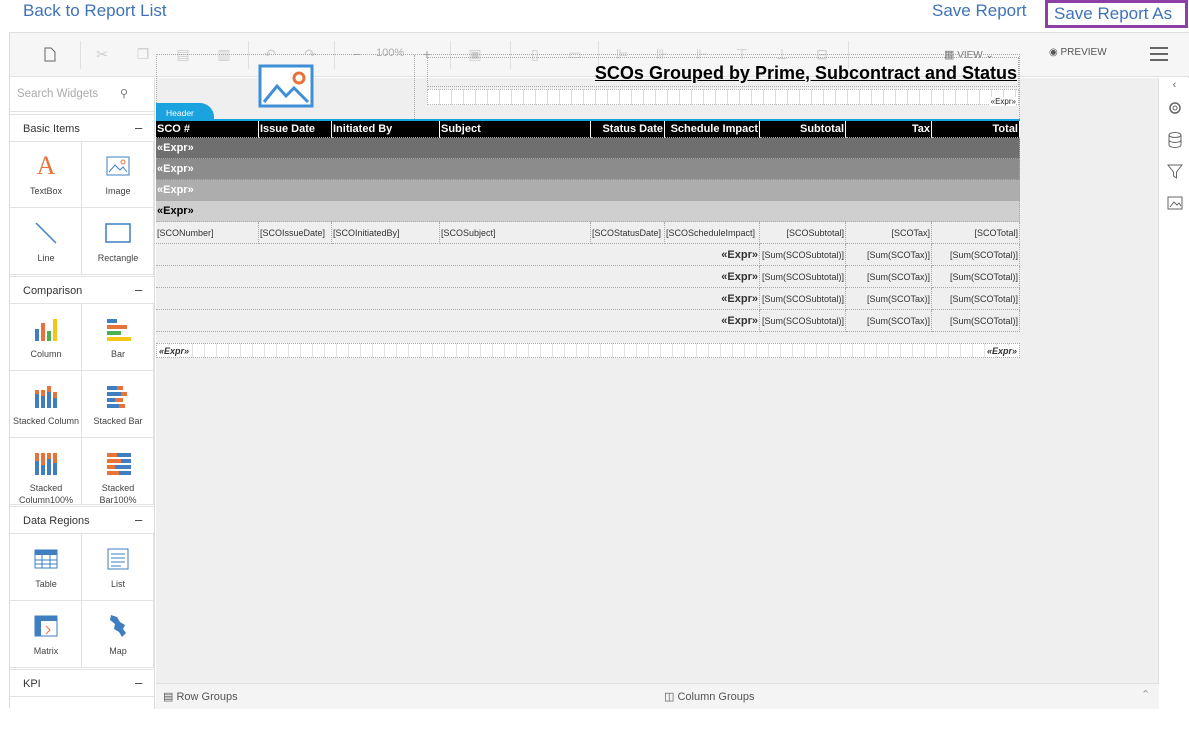 The image size is (1189, 743). I want to click on widget-map: Map, so click(118, 634).